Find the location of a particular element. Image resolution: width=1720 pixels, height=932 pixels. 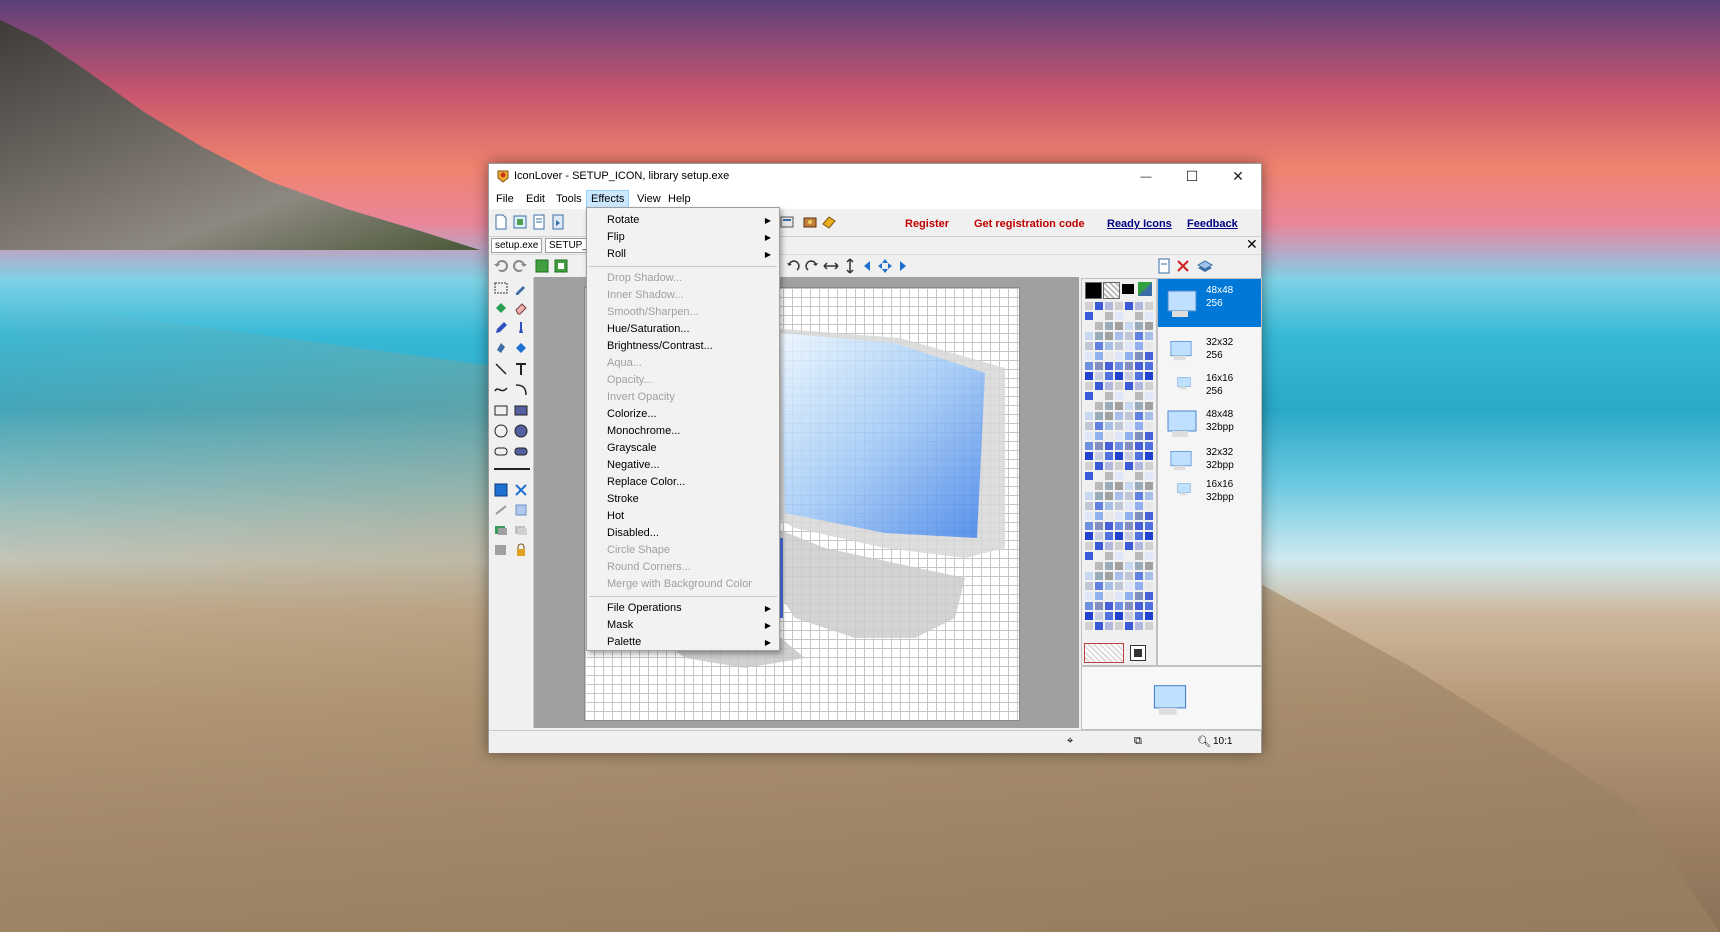

menu-help: Help is located at coordinates (679, 199).